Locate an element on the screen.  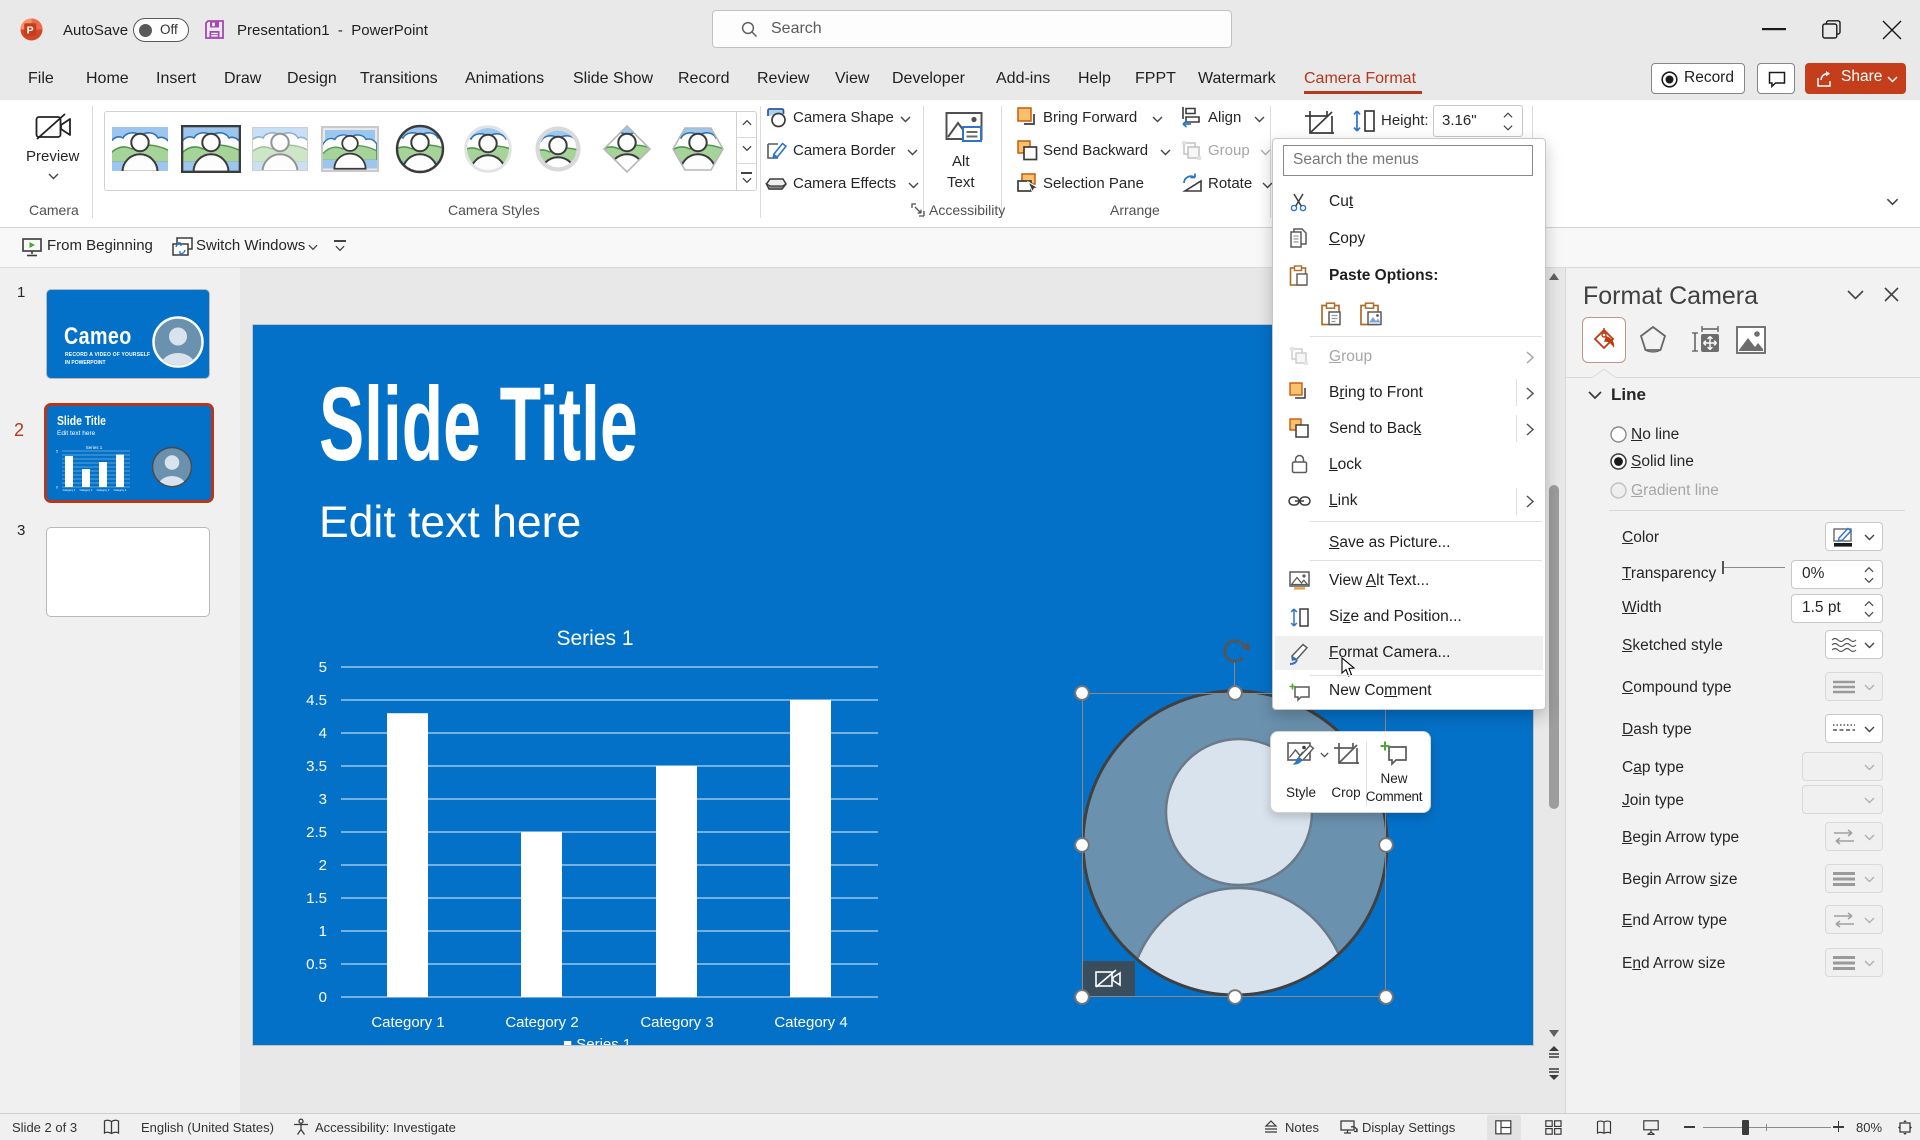
svg-text: 2.5 is located at coordinates (316, 832).